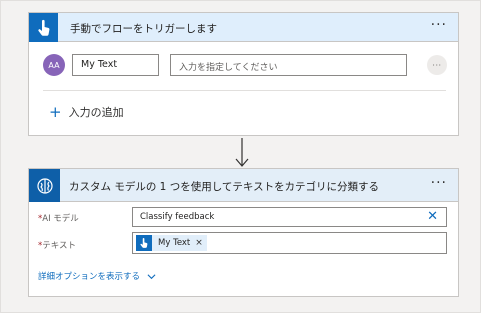 This screenshot has width=481, height=313. I want to click on add-input-label: 入力の追加, so click(96, 112).